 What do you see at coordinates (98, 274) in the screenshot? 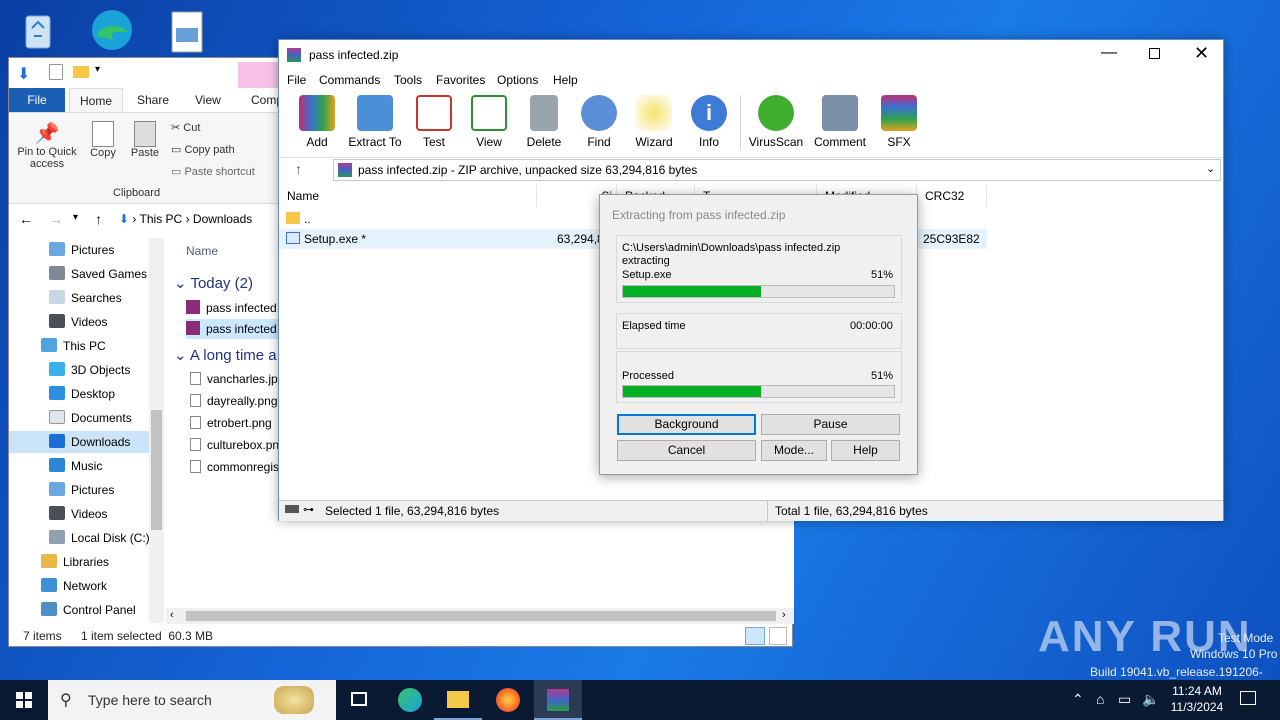
I see `nav-item: Saved Games` at bounding box center [98, 274].